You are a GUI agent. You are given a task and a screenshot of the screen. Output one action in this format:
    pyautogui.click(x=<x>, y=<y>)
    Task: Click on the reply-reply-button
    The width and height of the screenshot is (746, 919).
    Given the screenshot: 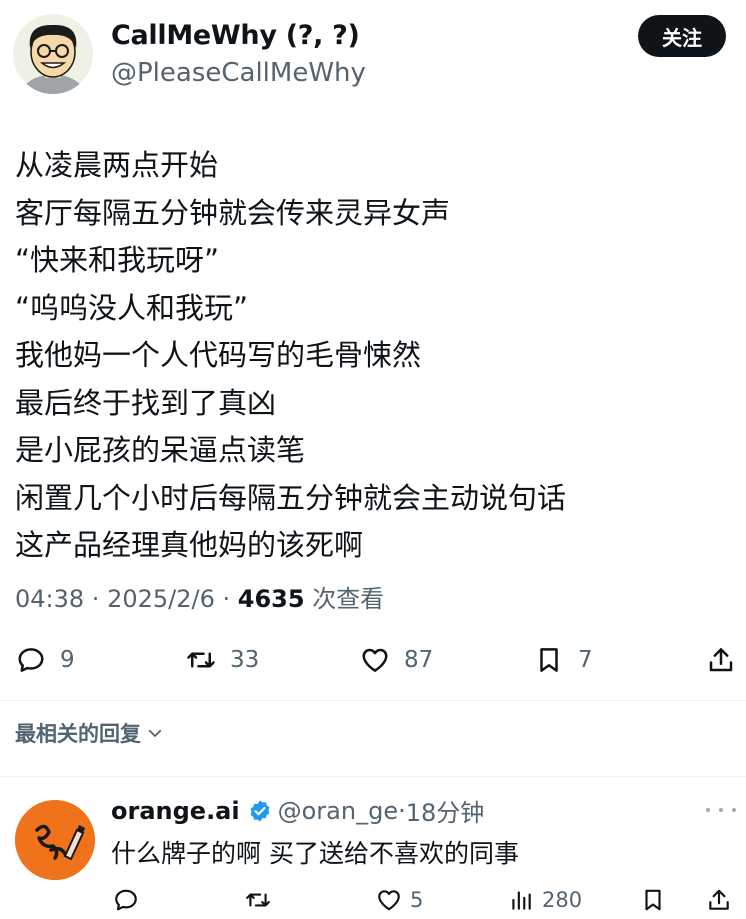 What is the action you would take?
    pyautogui.click(x=126, y=900)
    